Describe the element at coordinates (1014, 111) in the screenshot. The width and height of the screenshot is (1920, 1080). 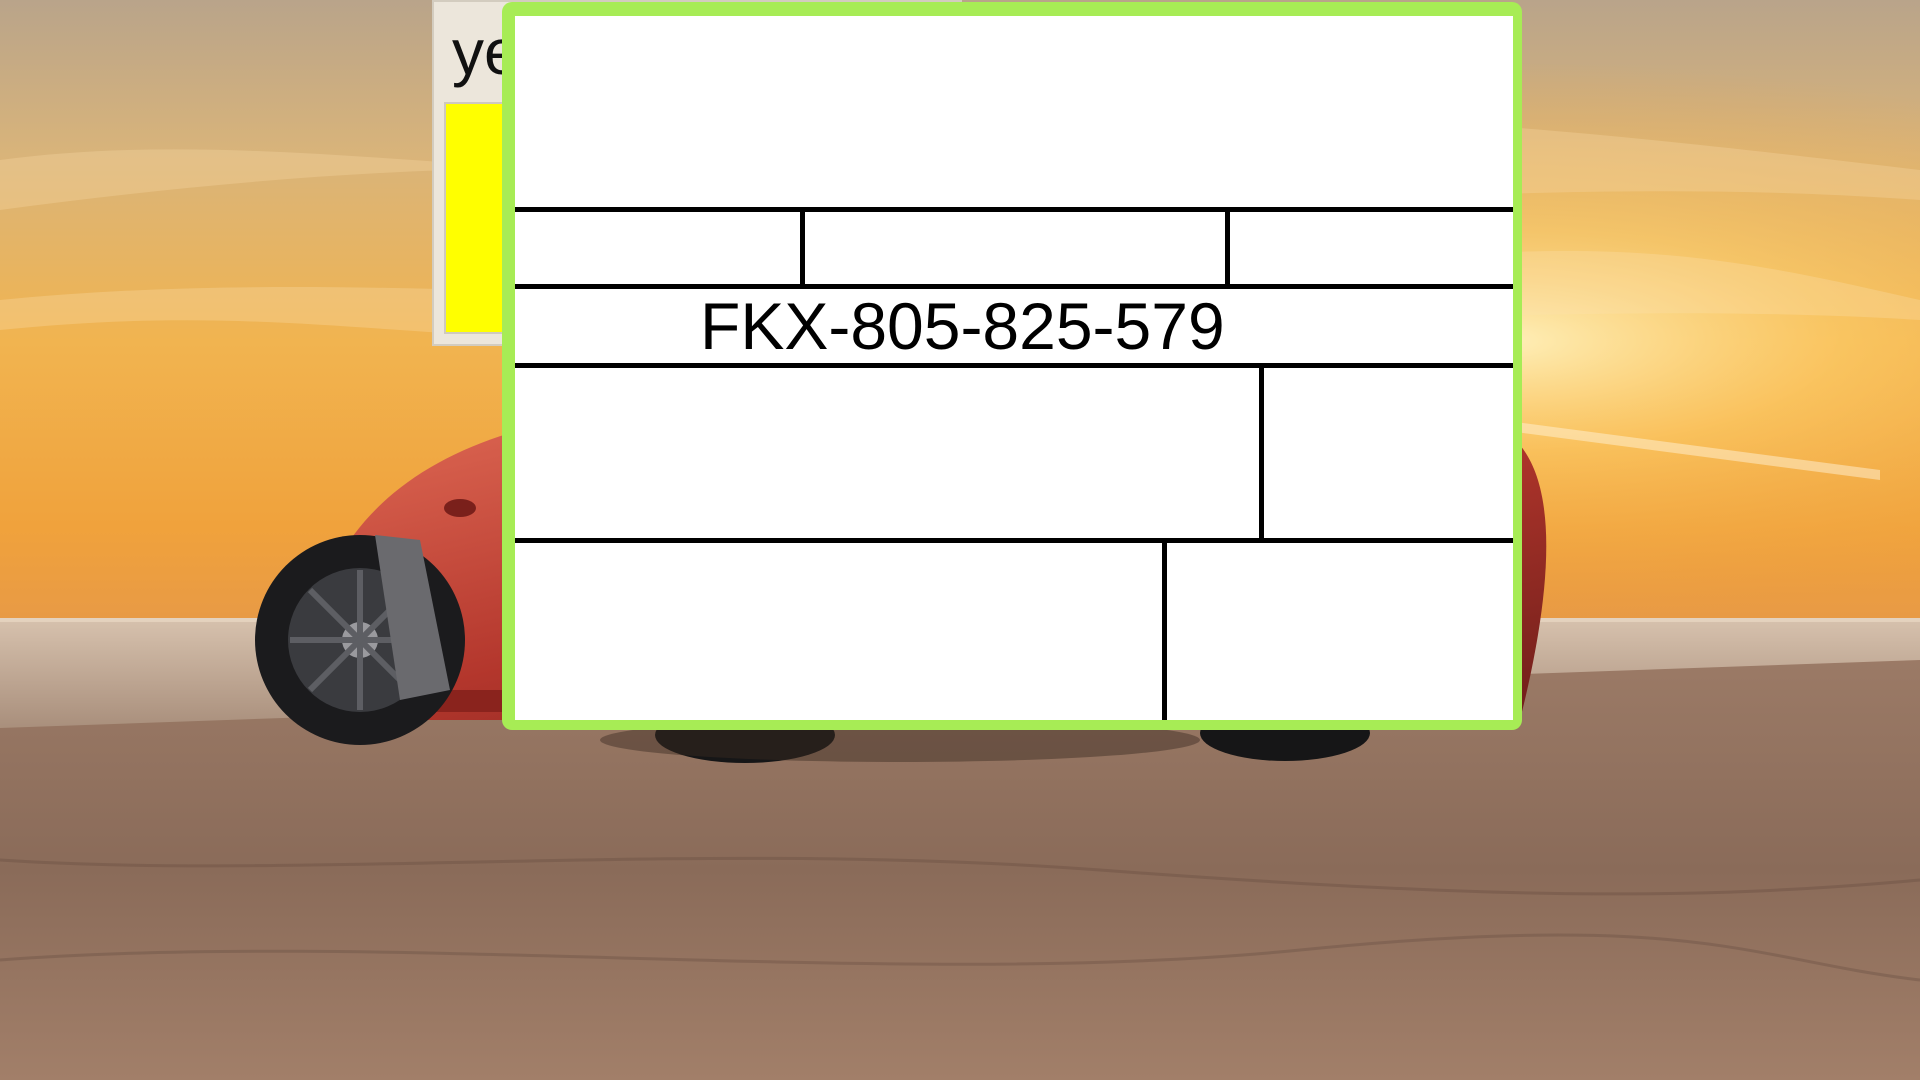
I see `form-header-cell` at that location.